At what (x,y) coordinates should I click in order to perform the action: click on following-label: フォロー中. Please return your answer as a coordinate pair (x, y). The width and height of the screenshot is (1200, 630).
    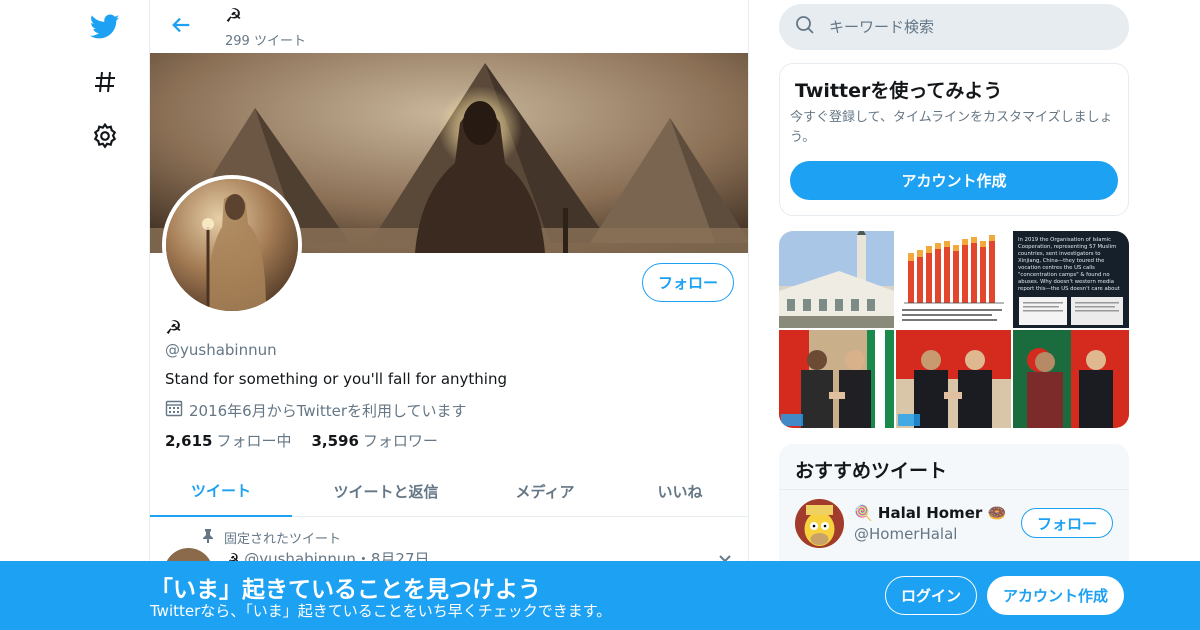
    Looking at the image, I should click on (254, 441).